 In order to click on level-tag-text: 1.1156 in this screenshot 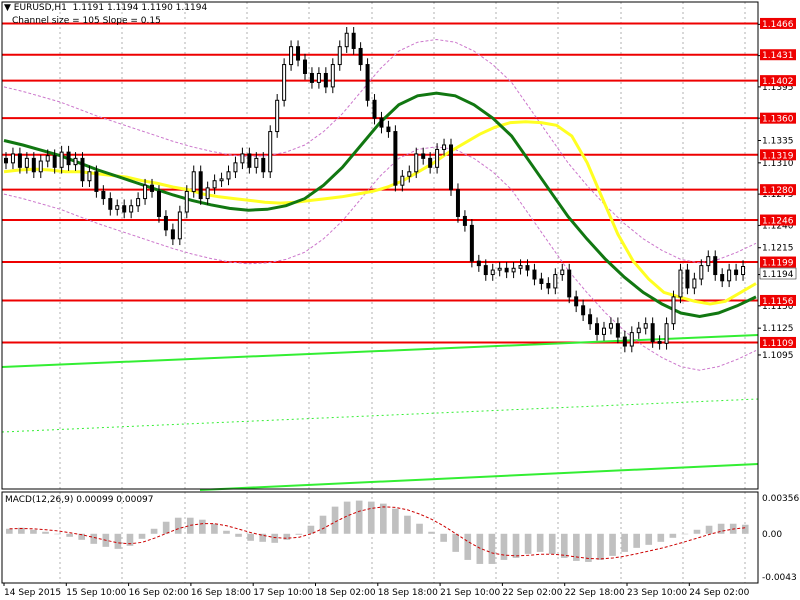, I will do `click(778, 302)`.